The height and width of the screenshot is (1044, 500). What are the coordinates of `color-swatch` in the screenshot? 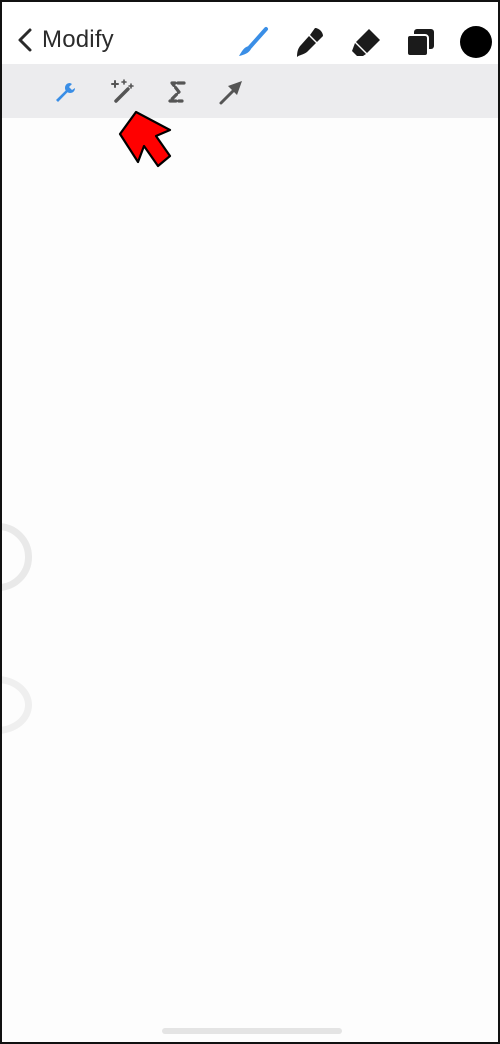 It's located at (476, 42).